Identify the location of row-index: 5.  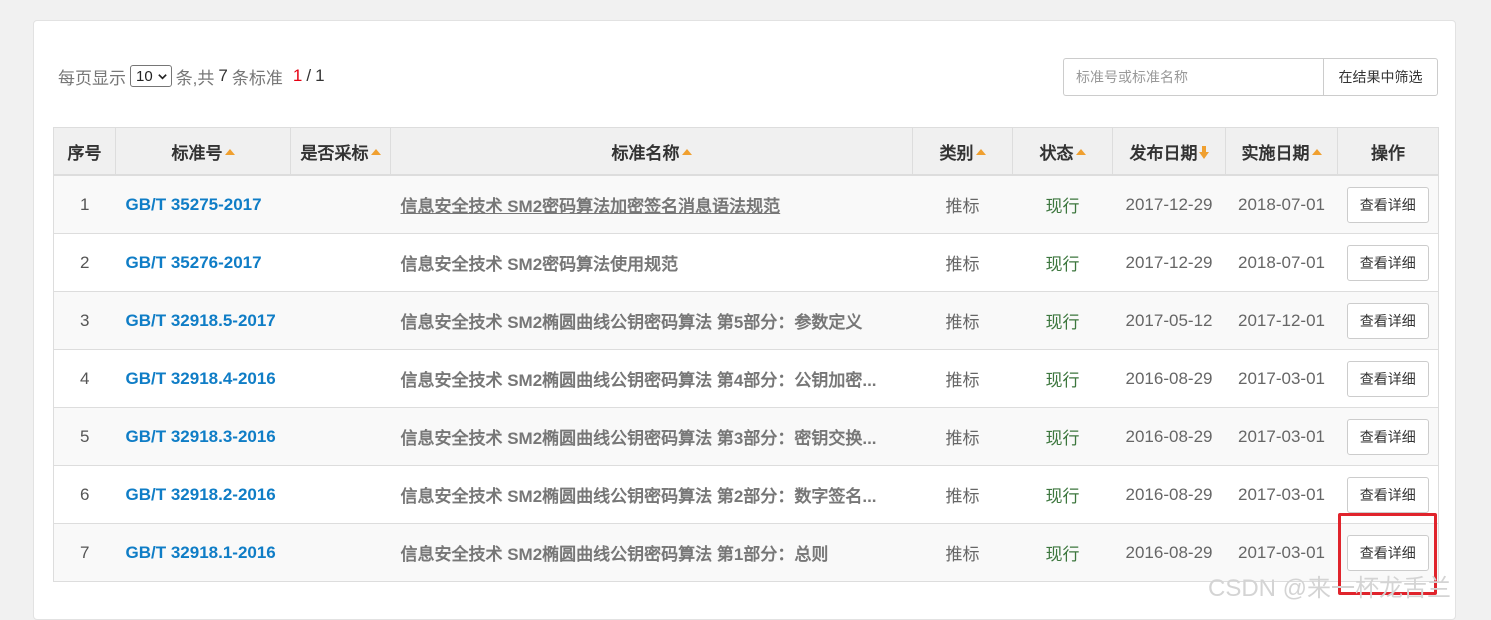
(84, 436).